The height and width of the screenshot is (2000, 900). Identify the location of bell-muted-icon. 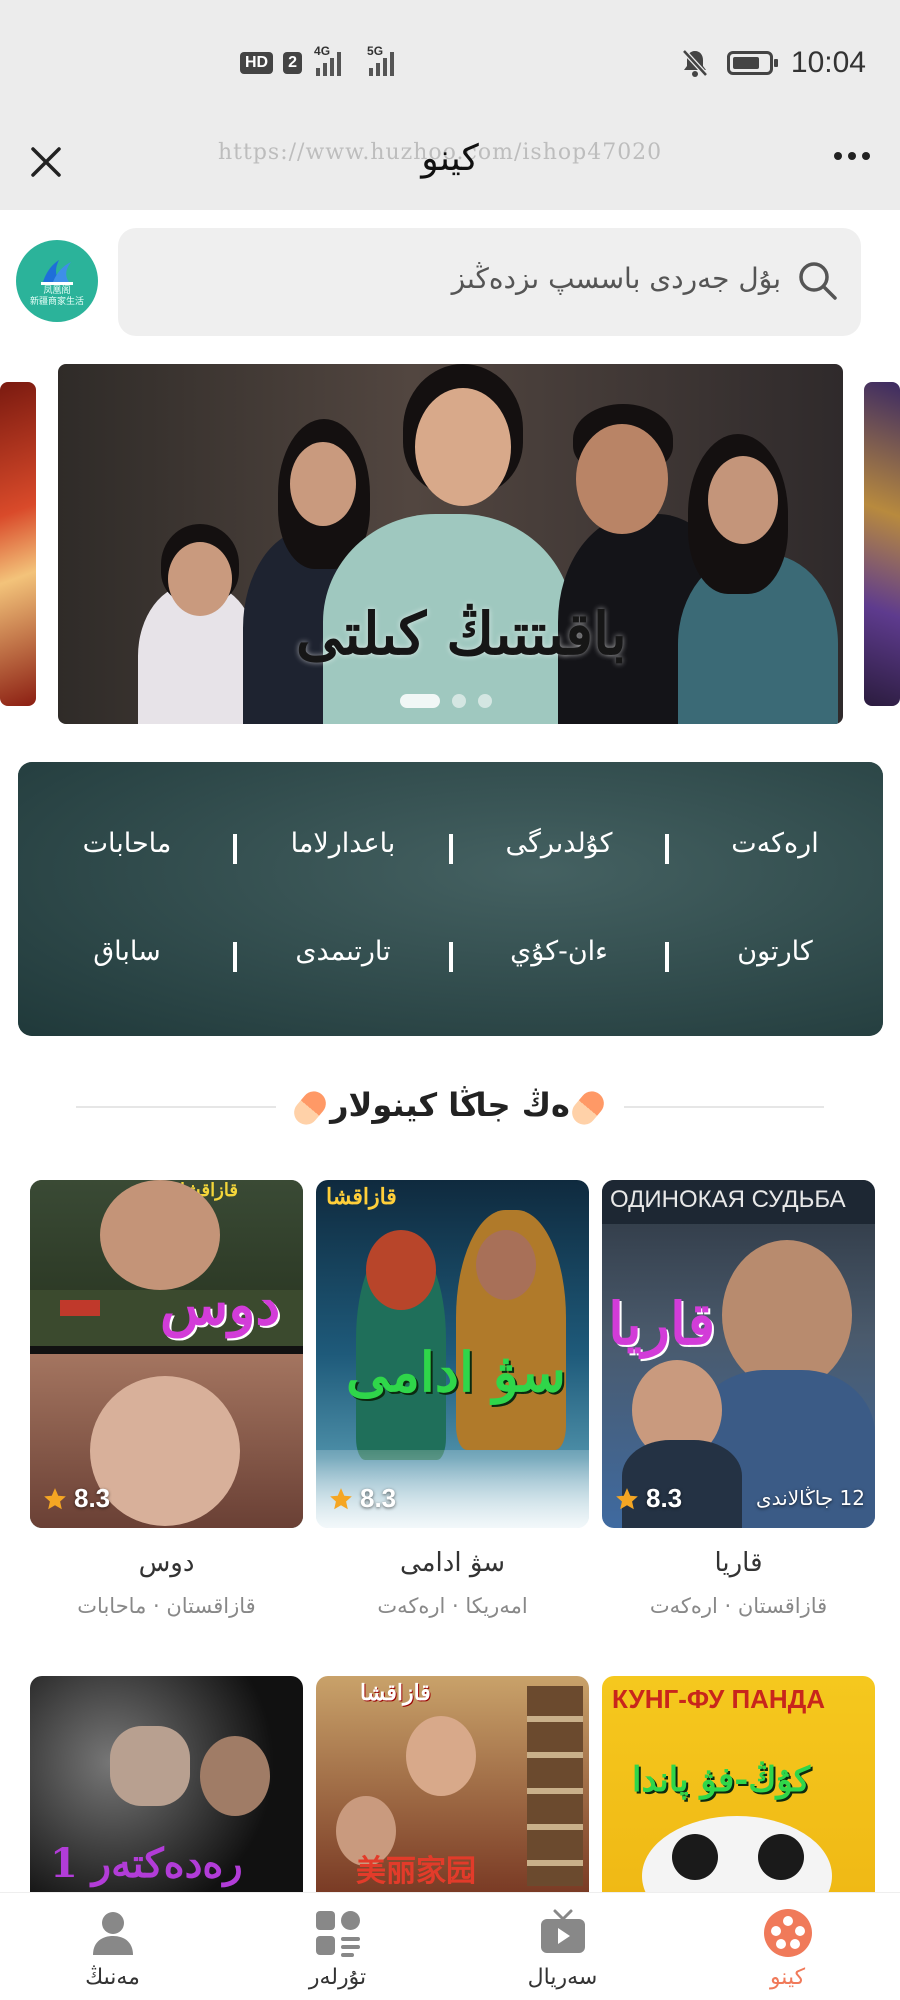
(695, 63).